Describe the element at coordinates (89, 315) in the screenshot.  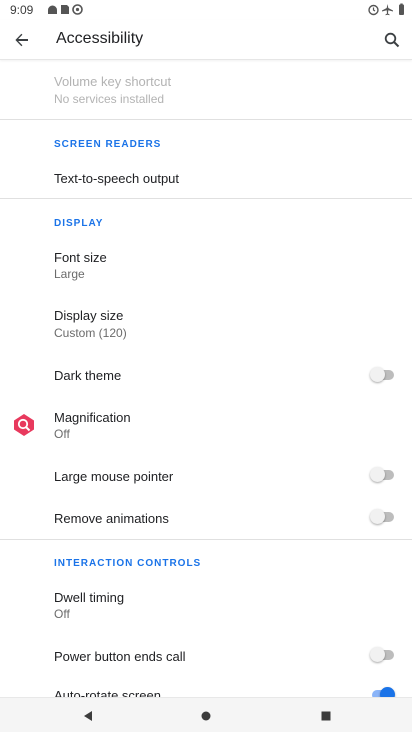
I see `display-size-title: Display size` at that location.